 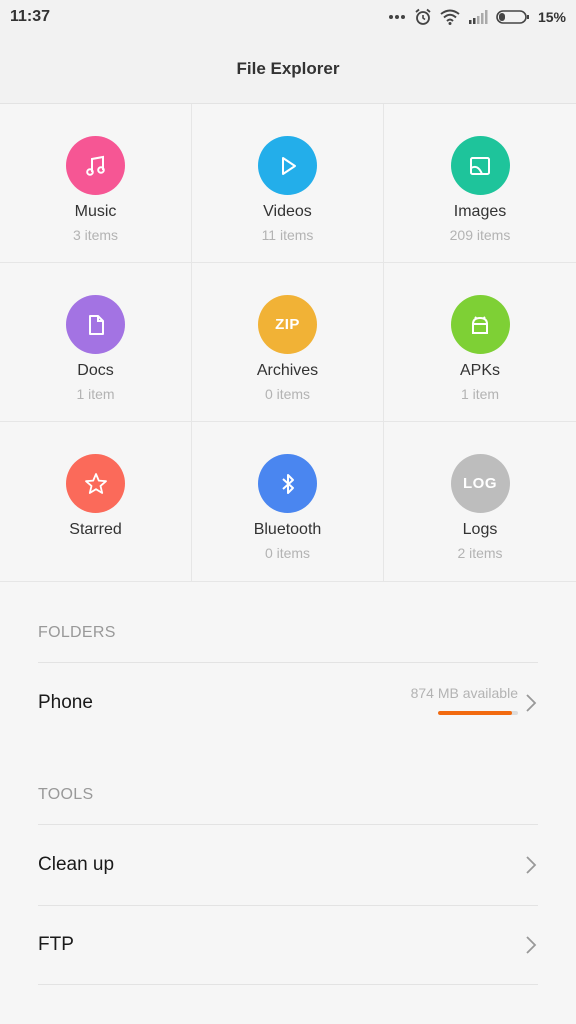 I want to click on category-label: Docs, so click(x=95, y=370).